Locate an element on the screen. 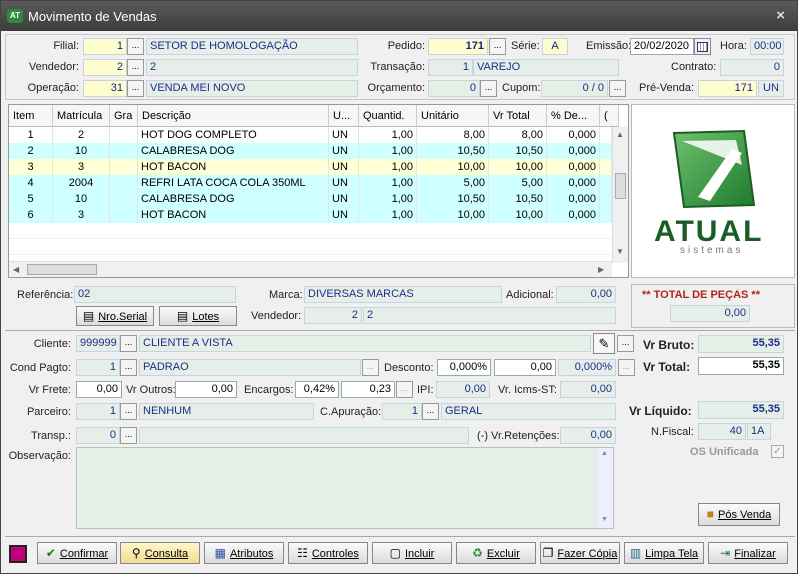  col-header-quantidade: Quantid. is located at coordinates (388, 116).